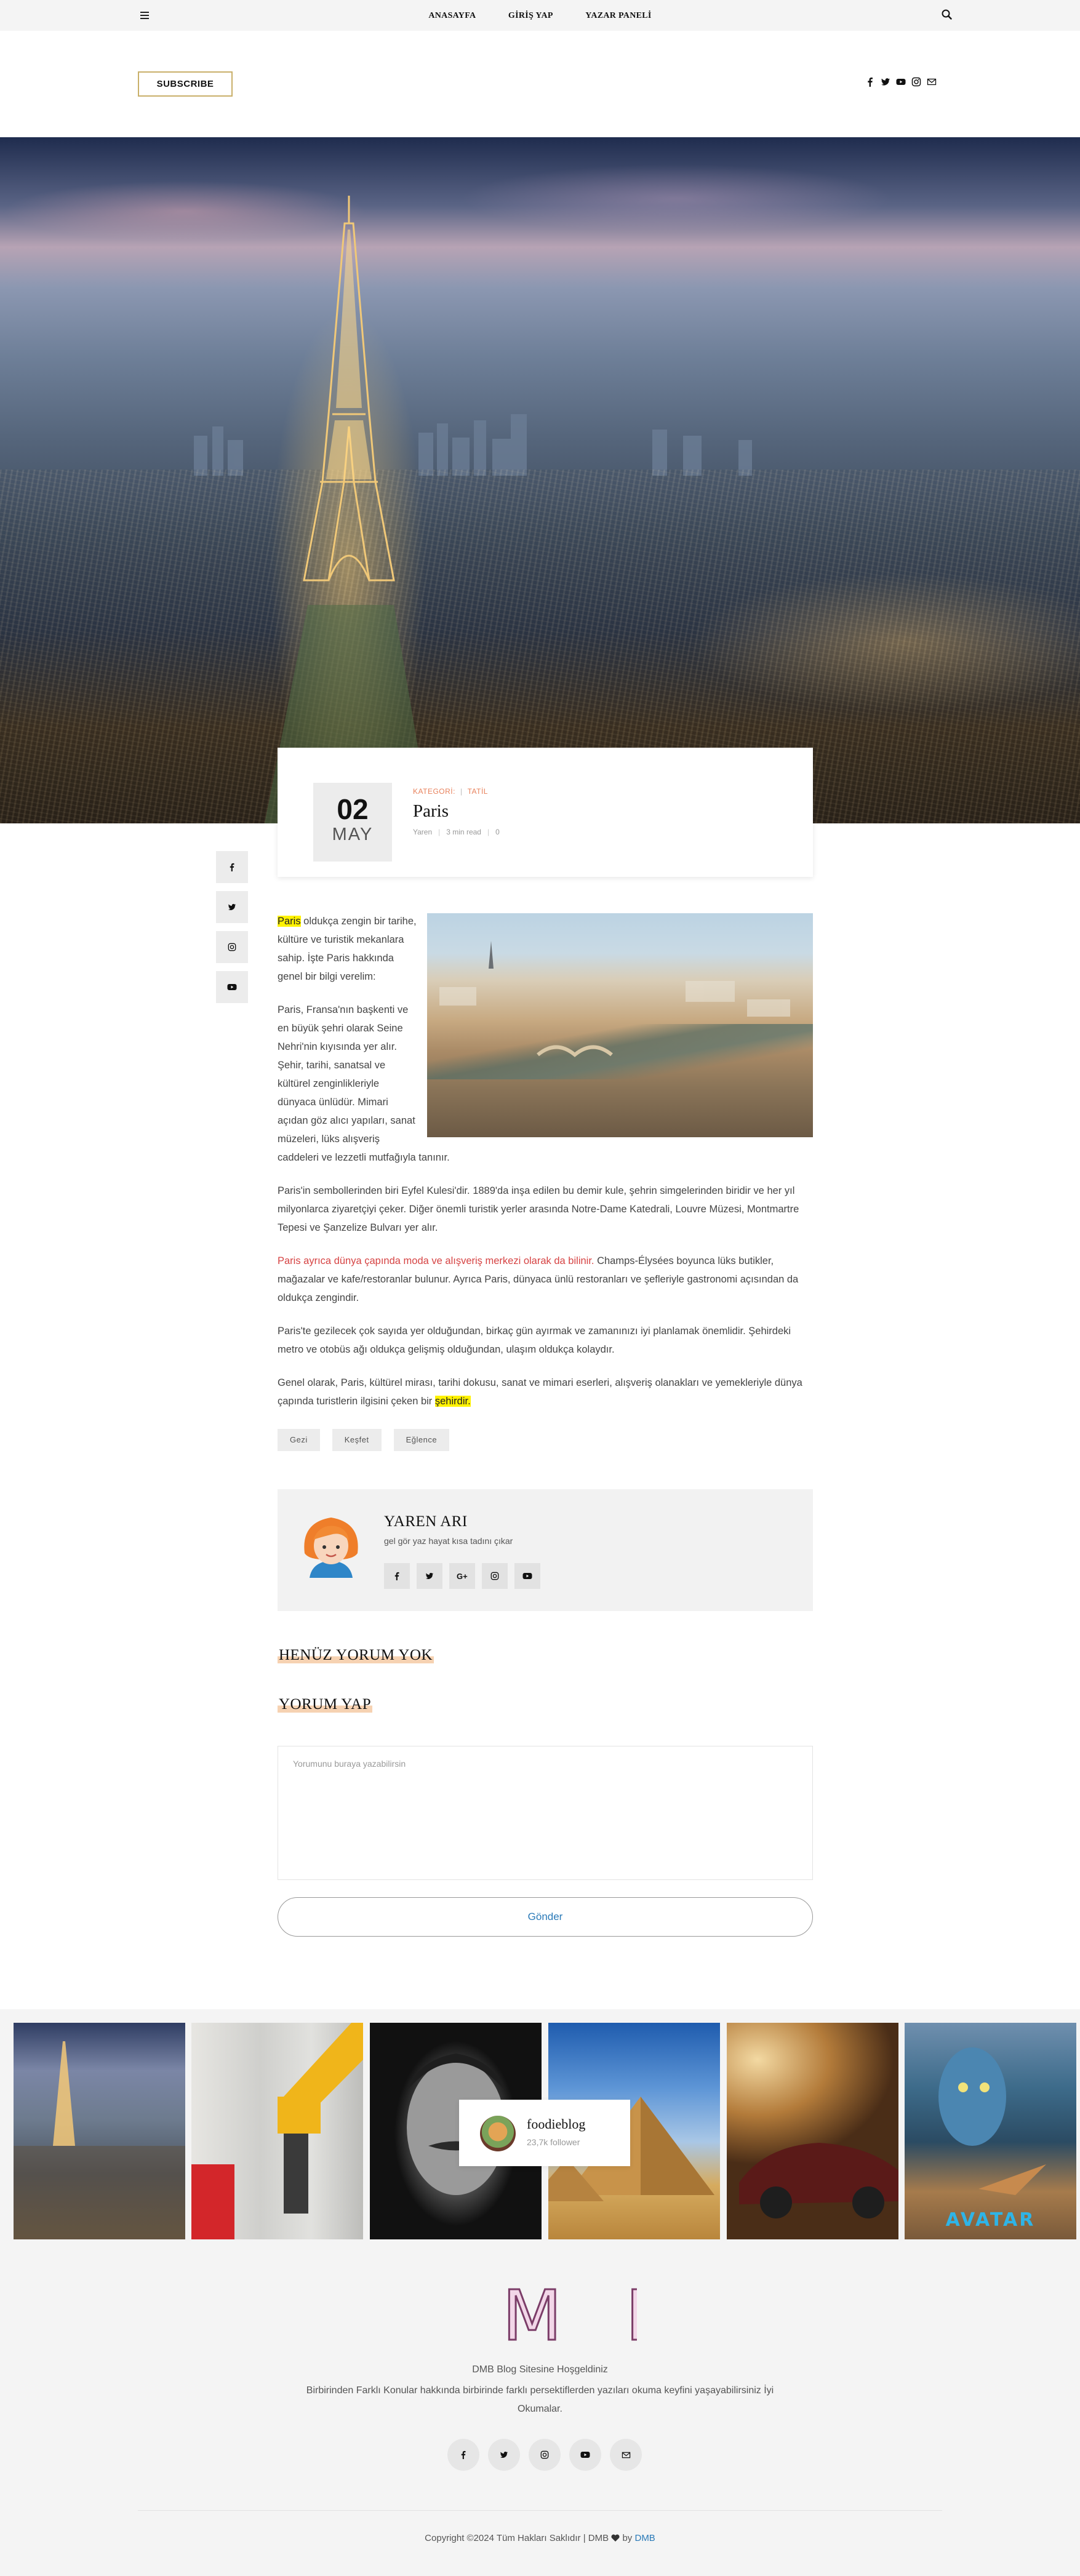 The height and width of the screenshot is (2576, 1080). I want to click on post-month: MAY, so click(353, 834).